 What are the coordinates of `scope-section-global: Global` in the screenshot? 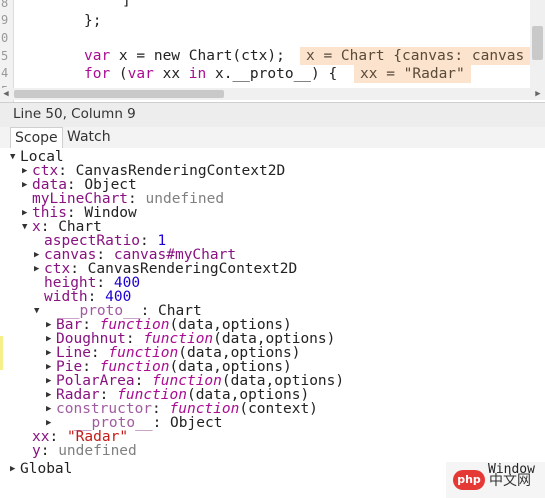 It's located at (46, 469).